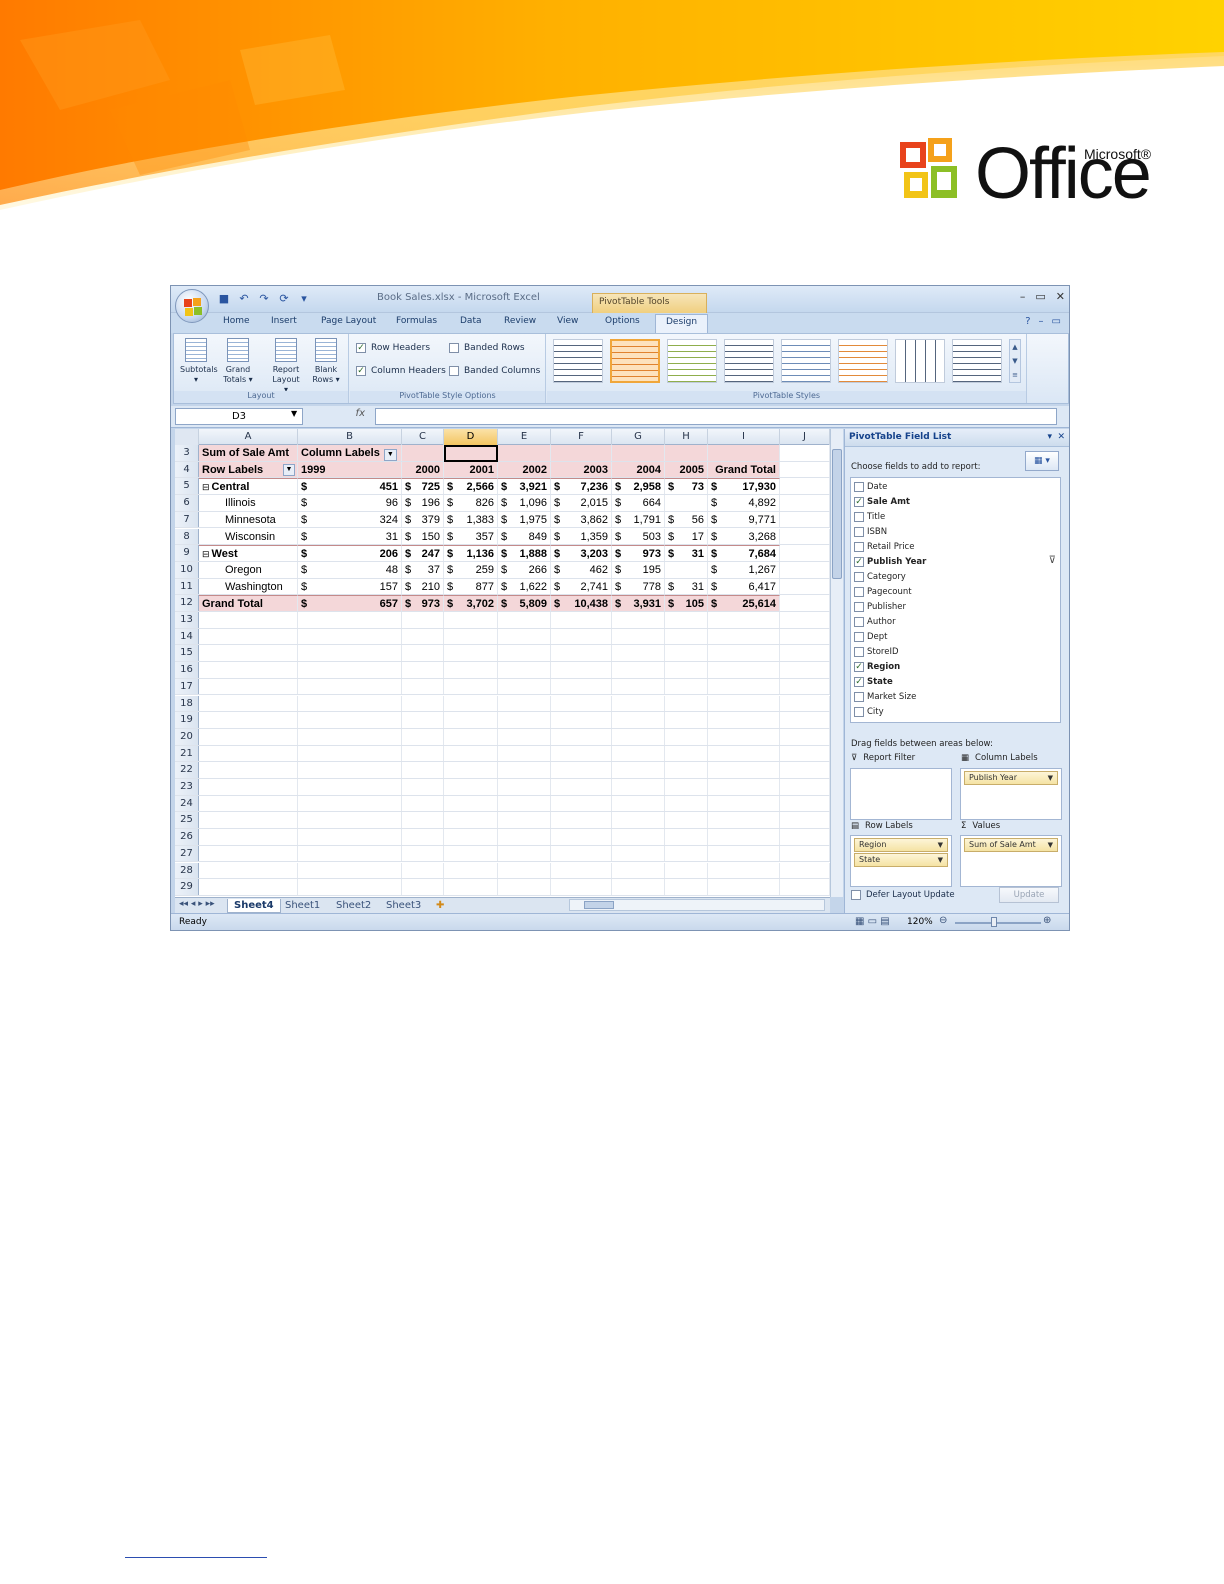 This screenshot has width=1224, height=1584. I want to click on collapse-toggle-icon: ⊟, so click(206, 487).